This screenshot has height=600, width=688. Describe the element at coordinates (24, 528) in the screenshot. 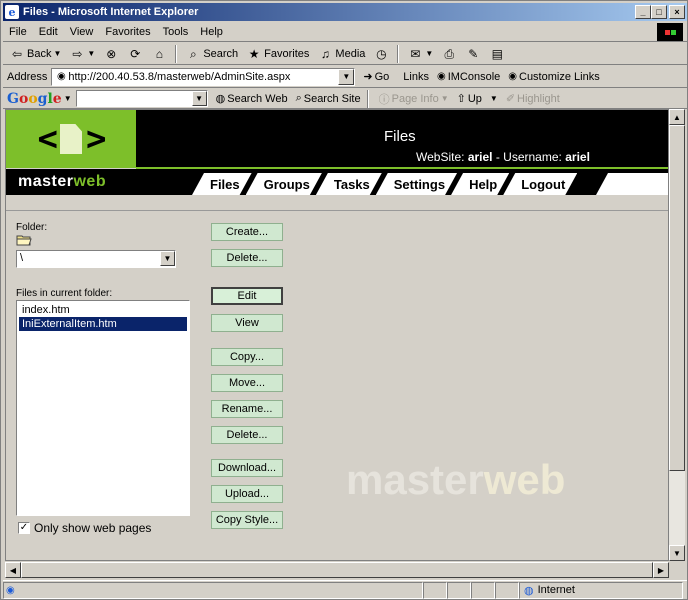

I see `only-web-pages-checkbox: ✓` at that location.